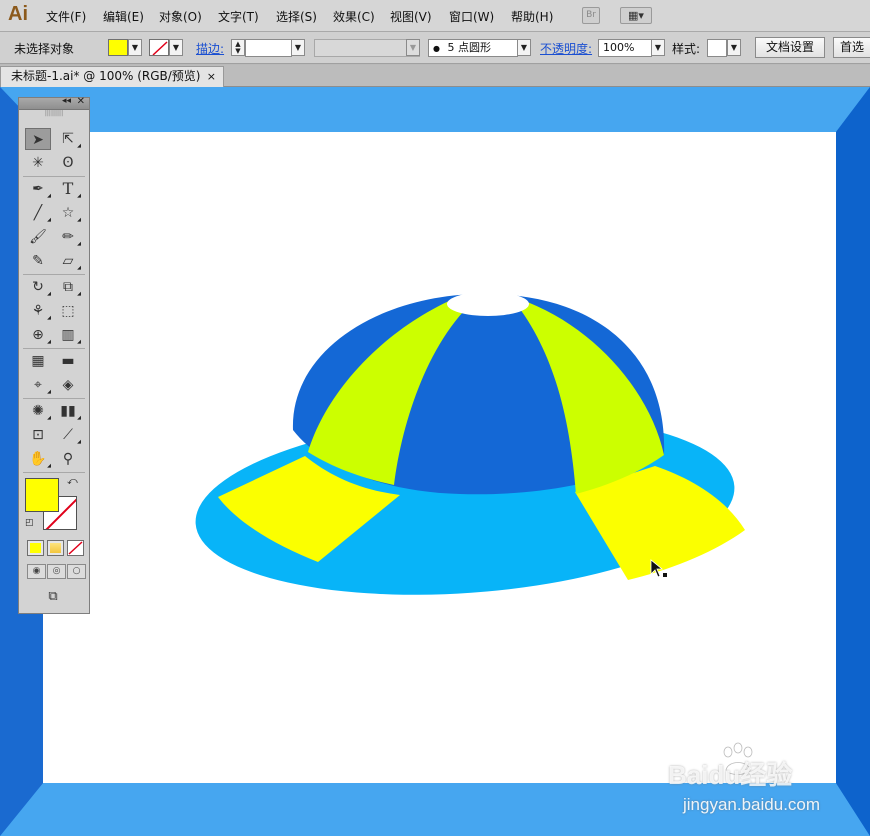  What do you see at coordinates (851, 47) in the screenshot?
I see `preferences-button: 首选` at bounding box center [851, 47].